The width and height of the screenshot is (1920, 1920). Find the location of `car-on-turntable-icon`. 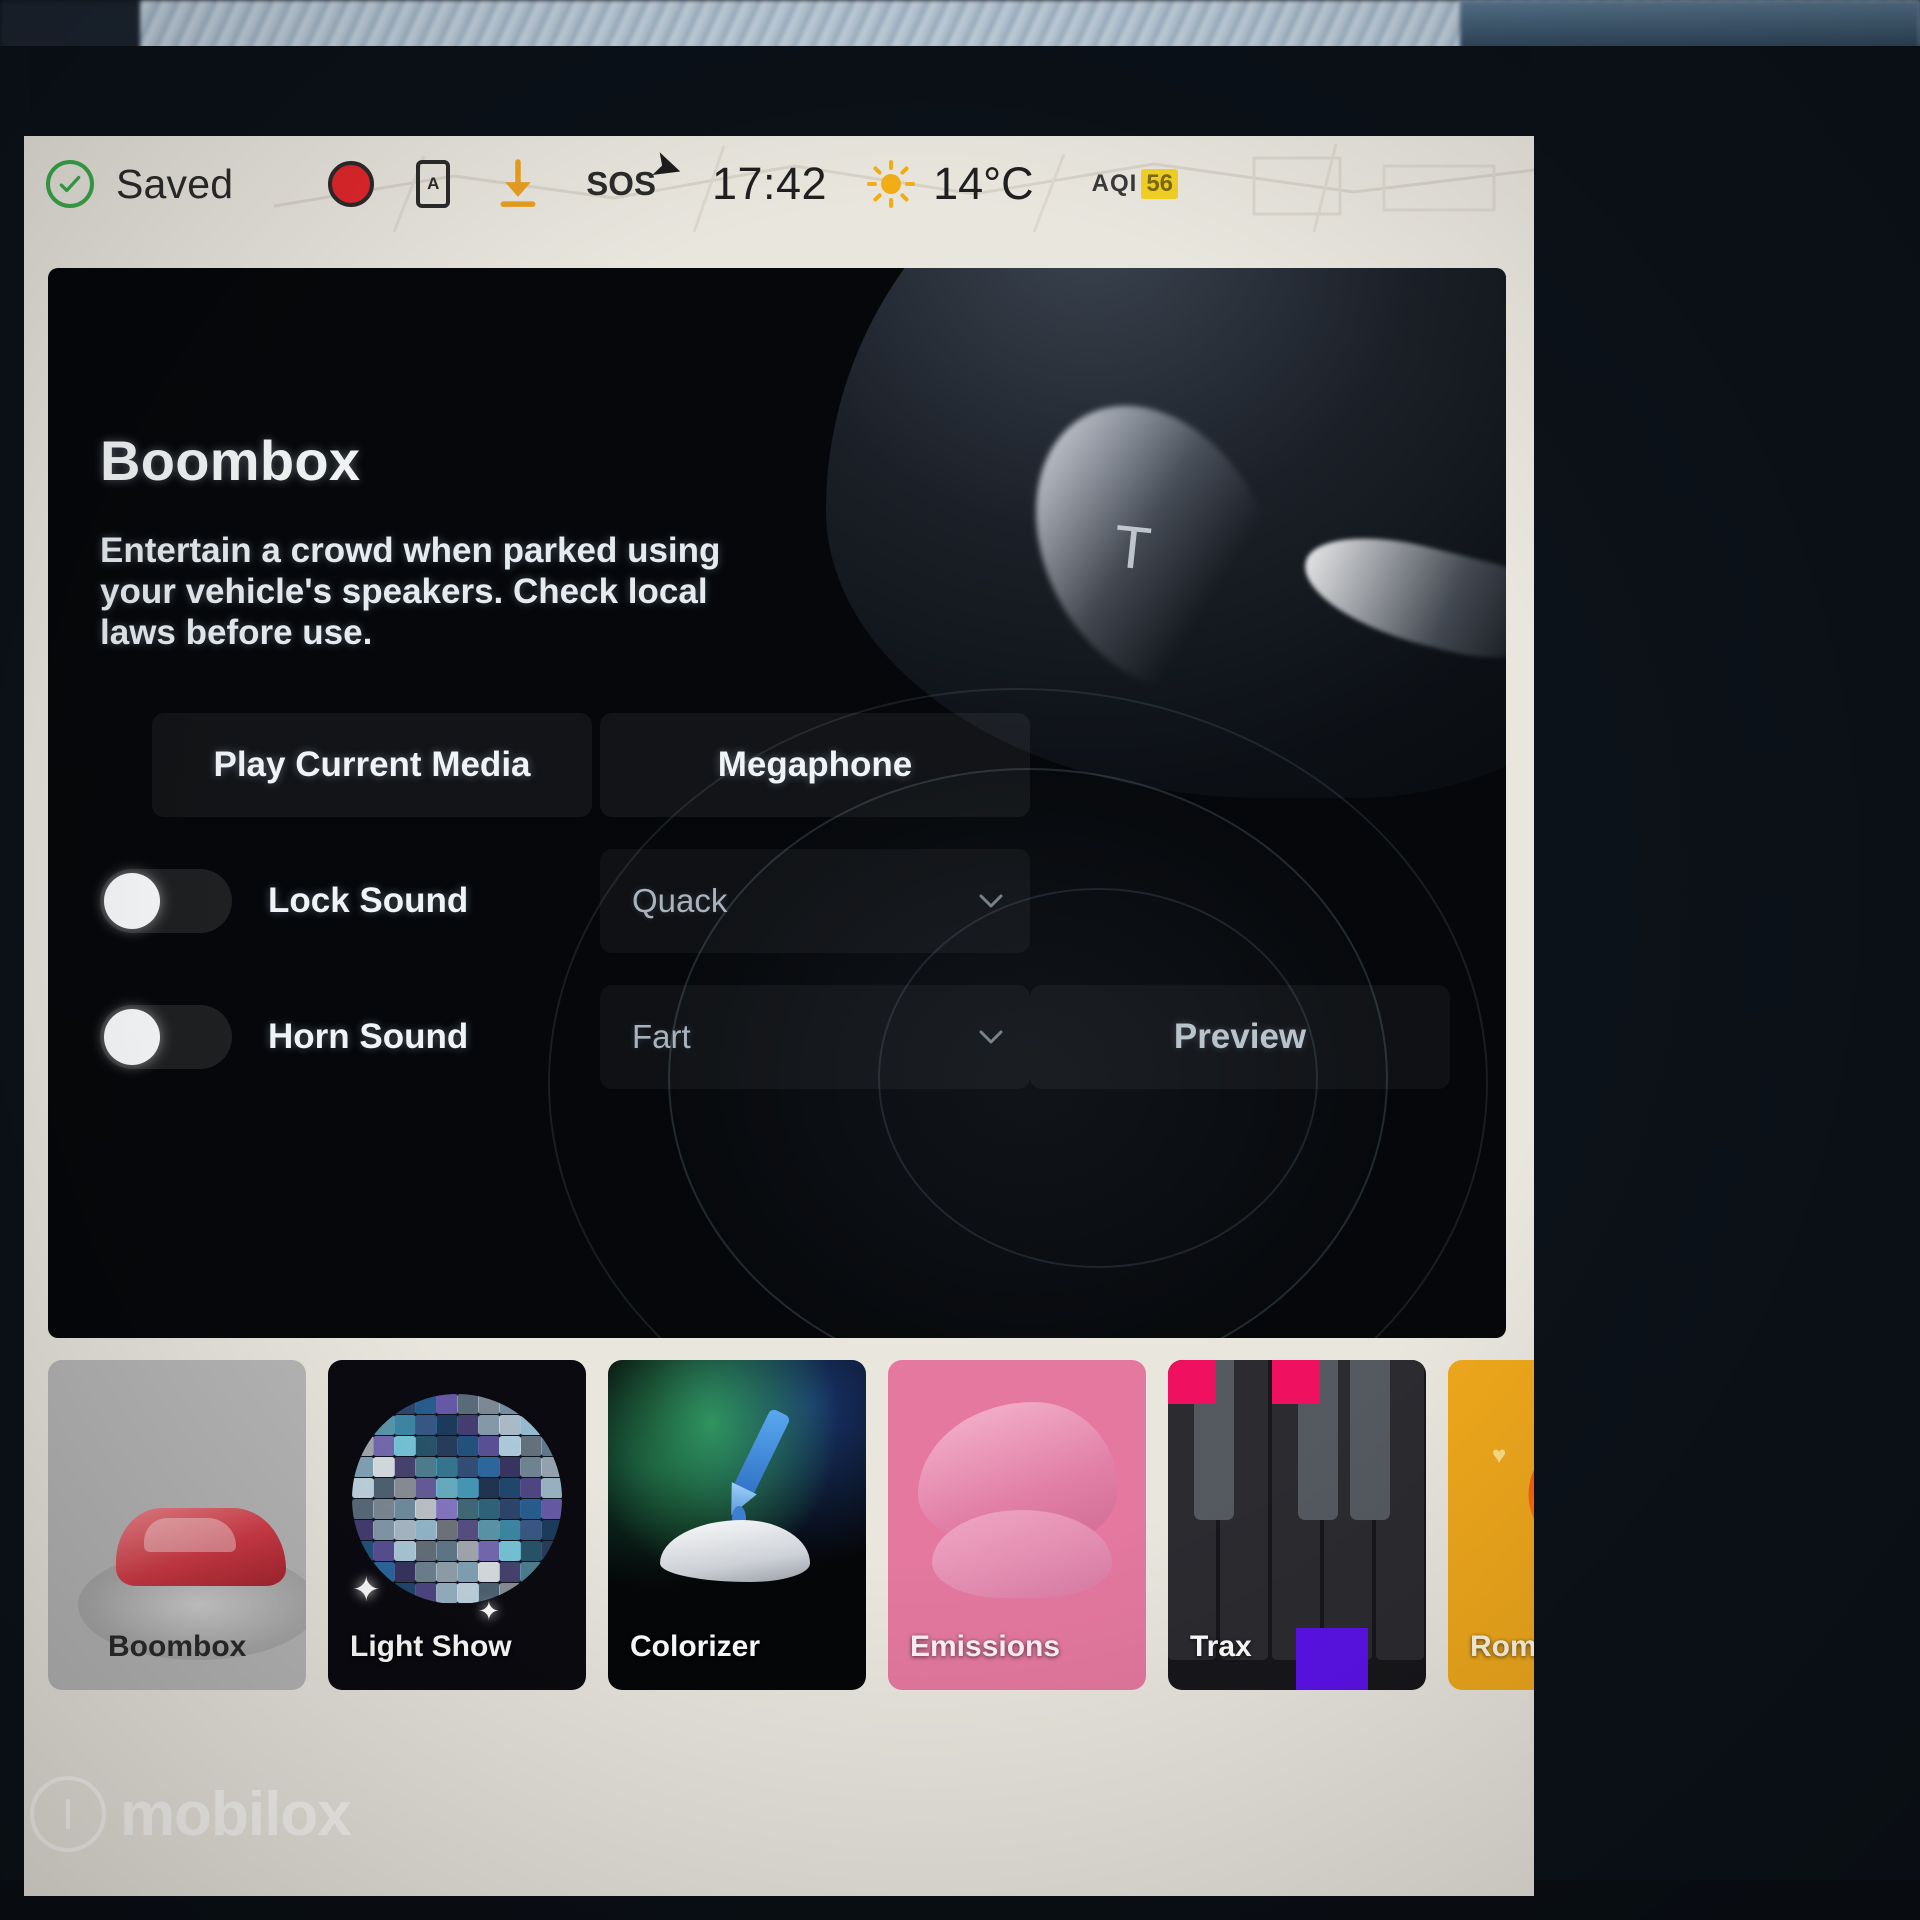

car-on-turntable-icon is located at coordinates (187, 1545).